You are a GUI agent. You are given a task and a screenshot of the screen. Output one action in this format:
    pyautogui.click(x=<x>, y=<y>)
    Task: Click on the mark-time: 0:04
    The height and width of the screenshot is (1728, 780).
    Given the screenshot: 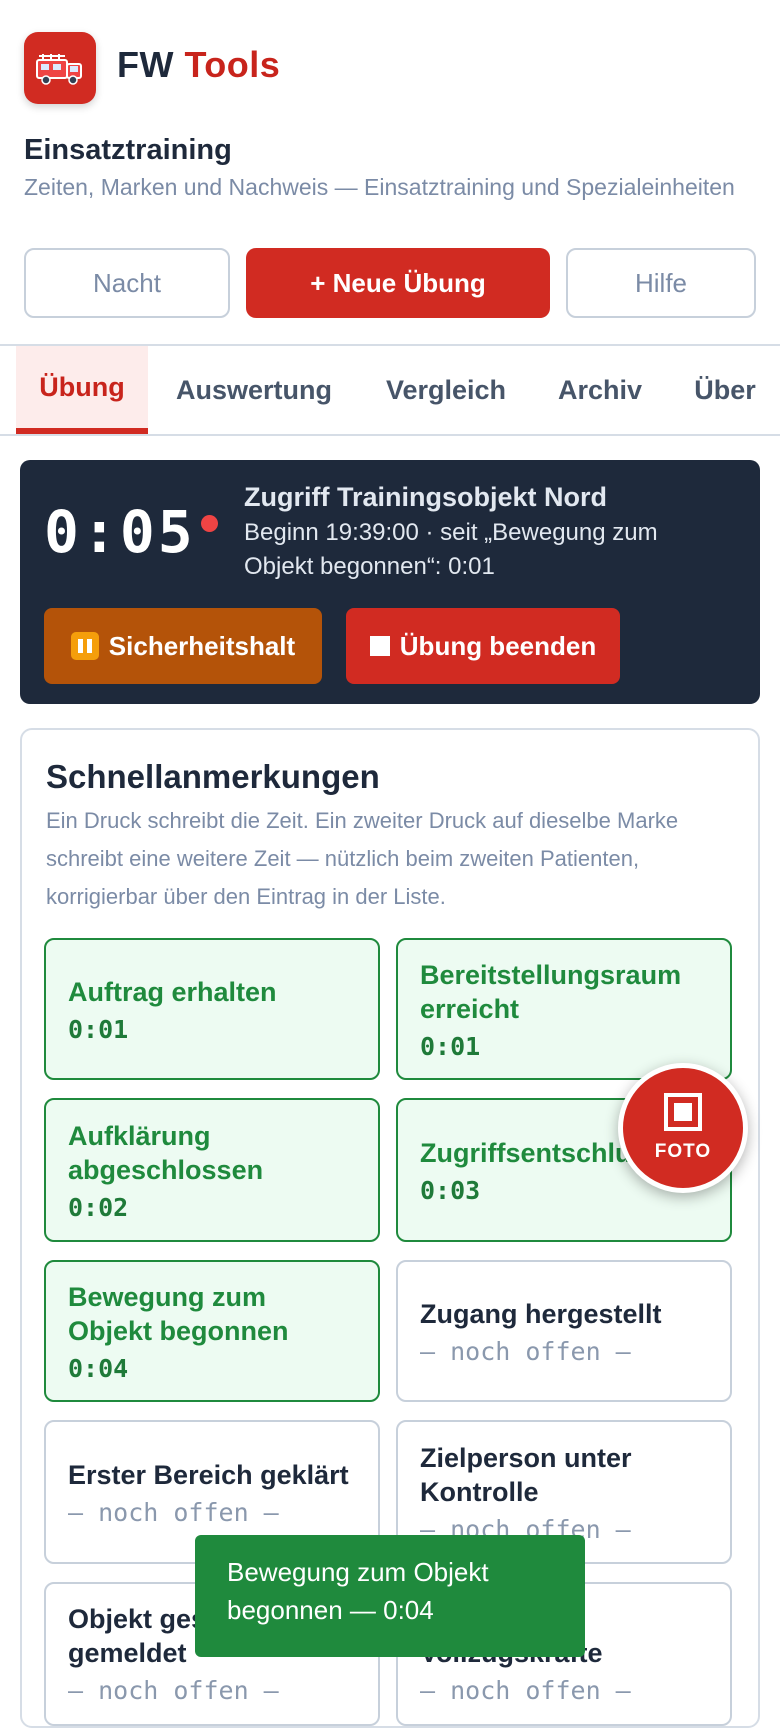 What is the action you would take?
    pyautogui.click(x=98, y=1368)
    